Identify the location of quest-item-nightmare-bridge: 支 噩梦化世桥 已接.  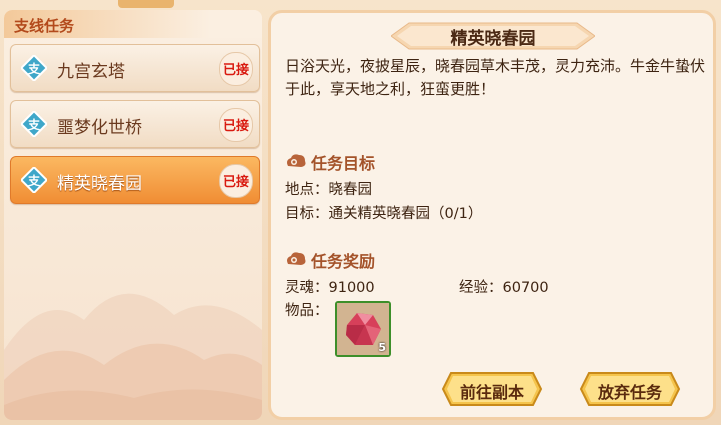
(135, 124).